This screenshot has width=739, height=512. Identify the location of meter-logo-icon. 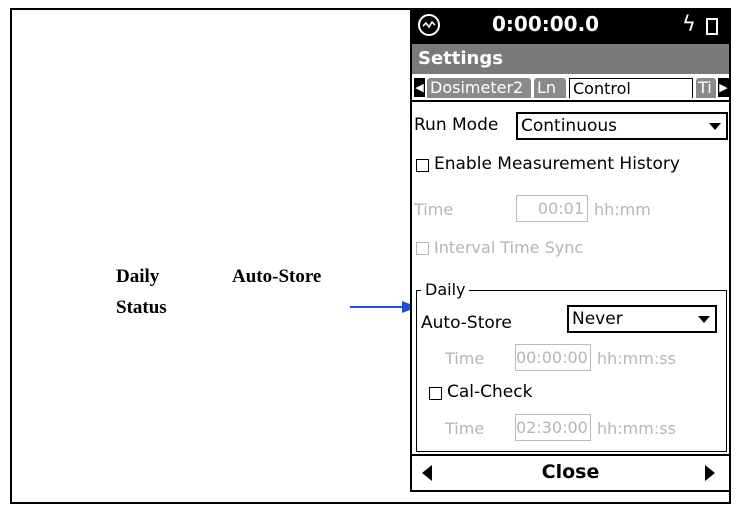
(429, 25).